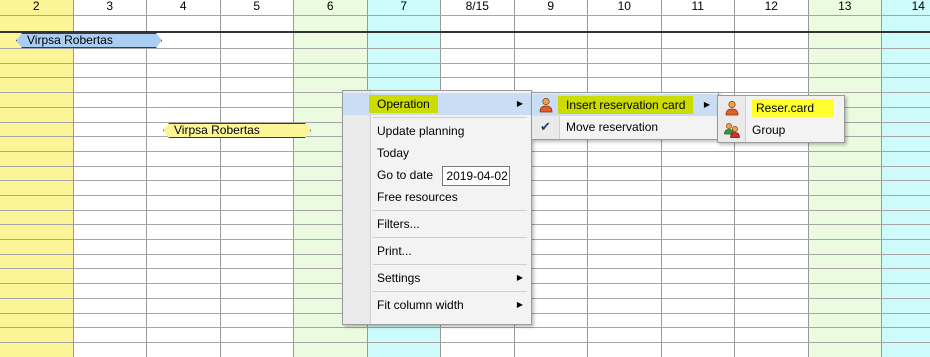 This screenshot has height=357, width=930. I want to click on menu-item-label: Today, so click(393, 153).